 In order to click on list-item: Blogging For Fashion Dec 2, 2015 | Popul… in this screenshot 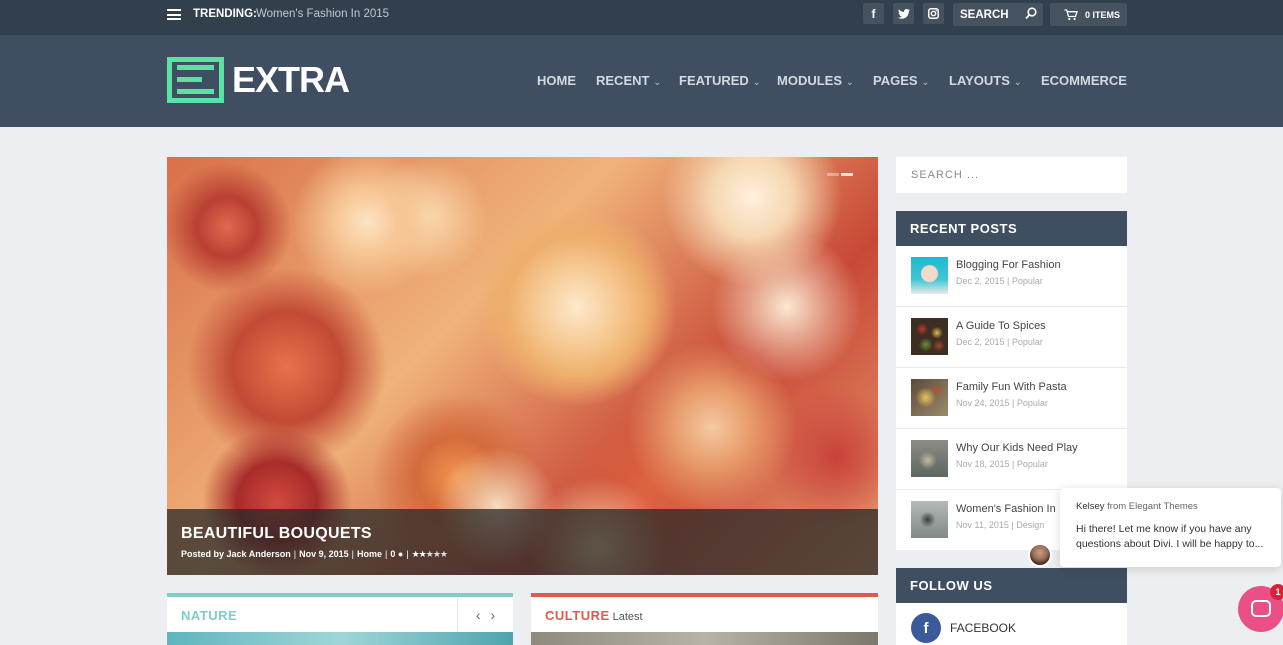, I will do `click(1011, 276)`.